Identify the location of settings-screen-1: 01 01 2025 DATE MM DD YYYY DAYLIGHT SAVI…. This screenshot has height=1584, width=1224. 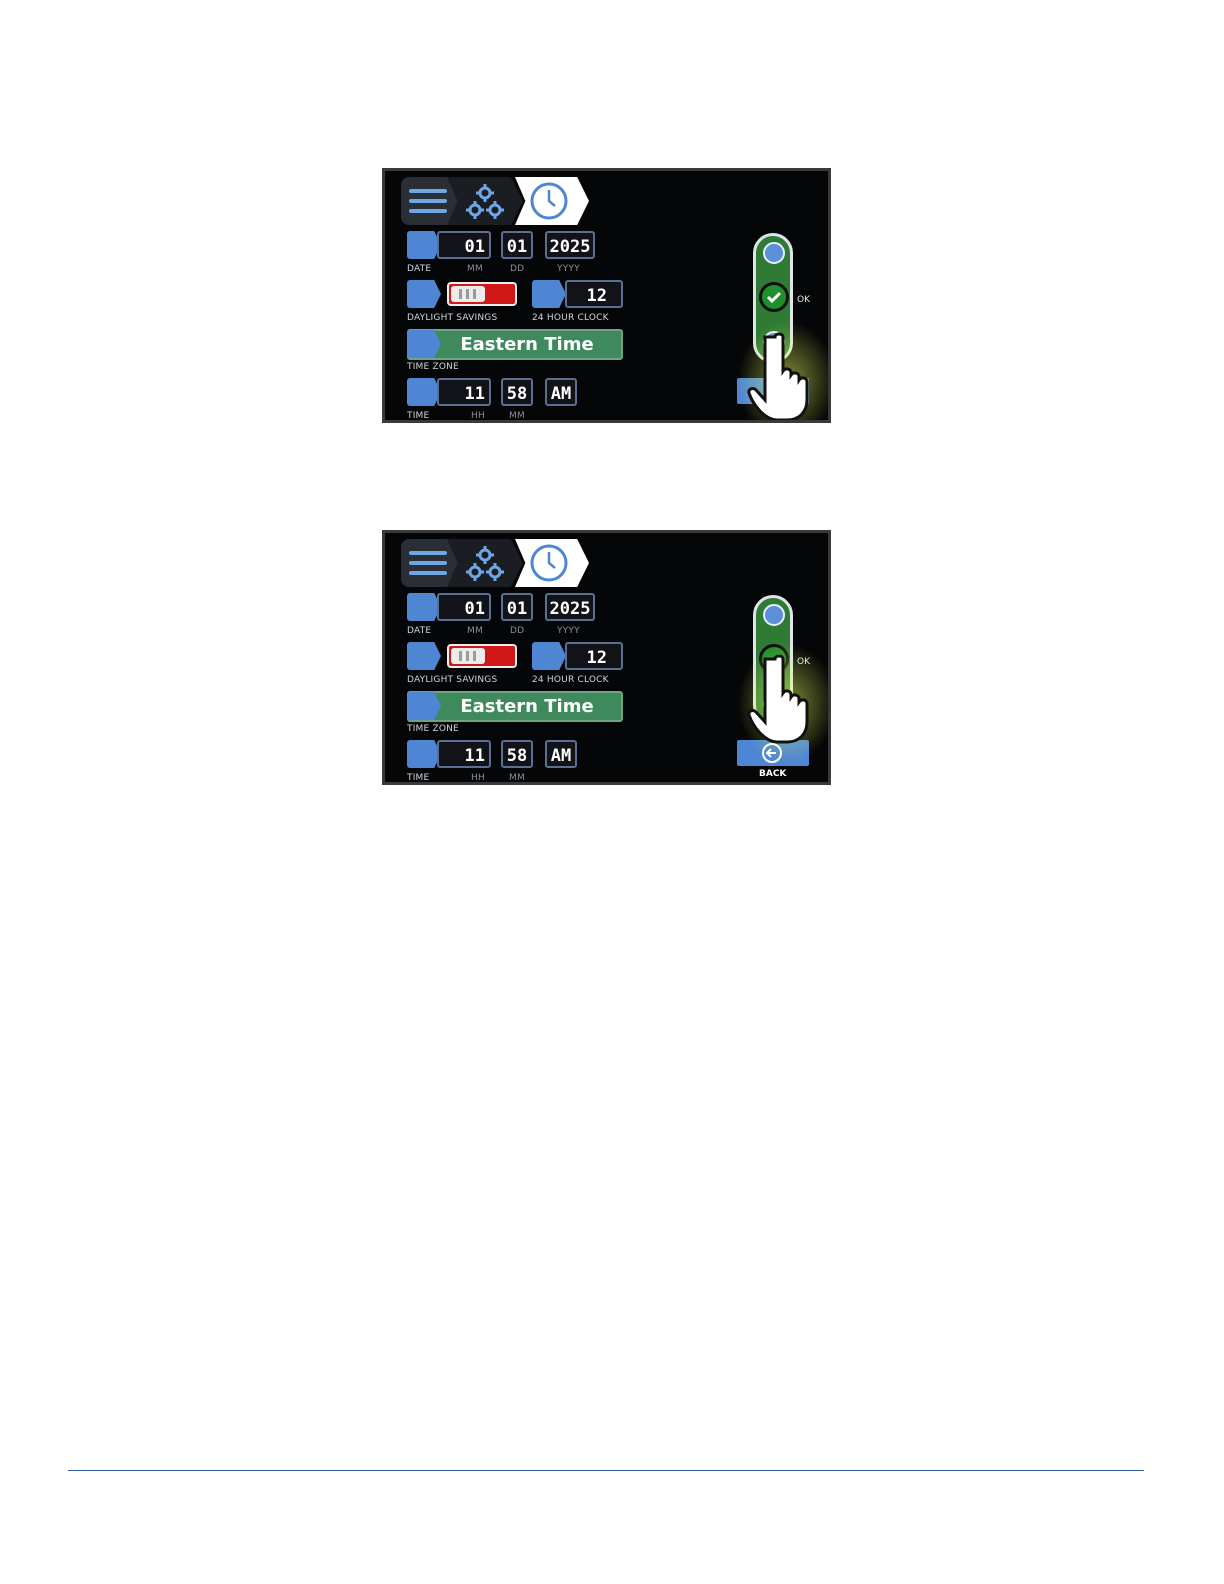
(606, 295).